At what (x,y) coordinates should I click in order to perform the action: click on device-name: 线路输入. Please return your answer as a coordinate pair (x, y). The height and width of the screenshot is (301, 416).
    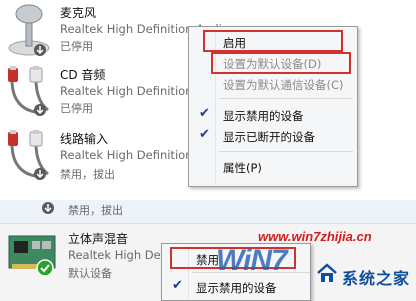
    Looking at the image, I should click on (84, 139).